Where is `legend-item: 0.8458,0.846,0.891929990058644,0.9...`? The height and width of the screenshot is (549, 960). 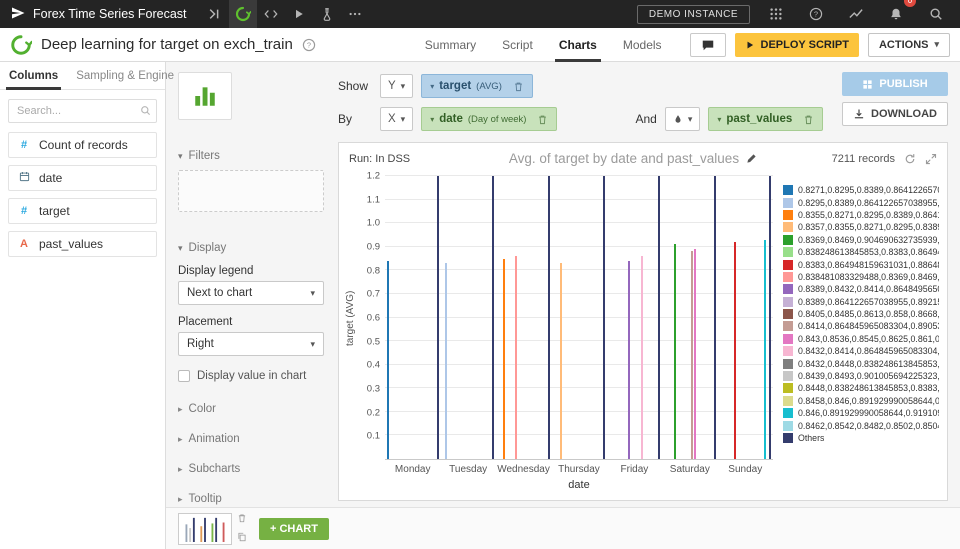
legend-item: 0.8458,0.846,0.891929990058644,0.9... is located at coordinates (861, 401).